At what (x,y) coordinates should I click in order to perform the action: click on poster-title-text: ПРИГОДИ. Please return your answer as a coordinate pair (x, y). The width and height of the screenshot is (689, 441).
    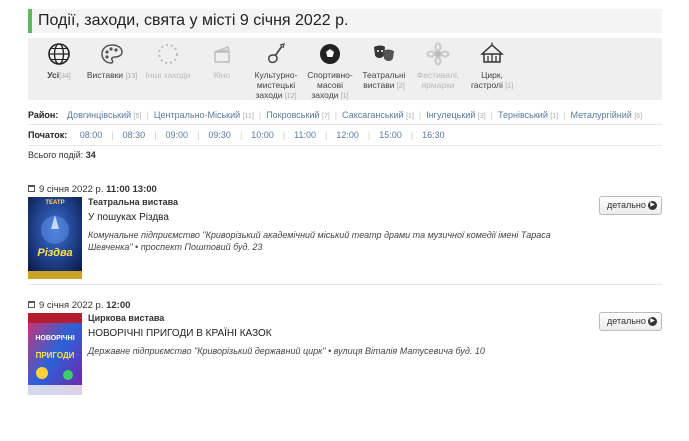
    Looking at the image, I should click on (55, 355).